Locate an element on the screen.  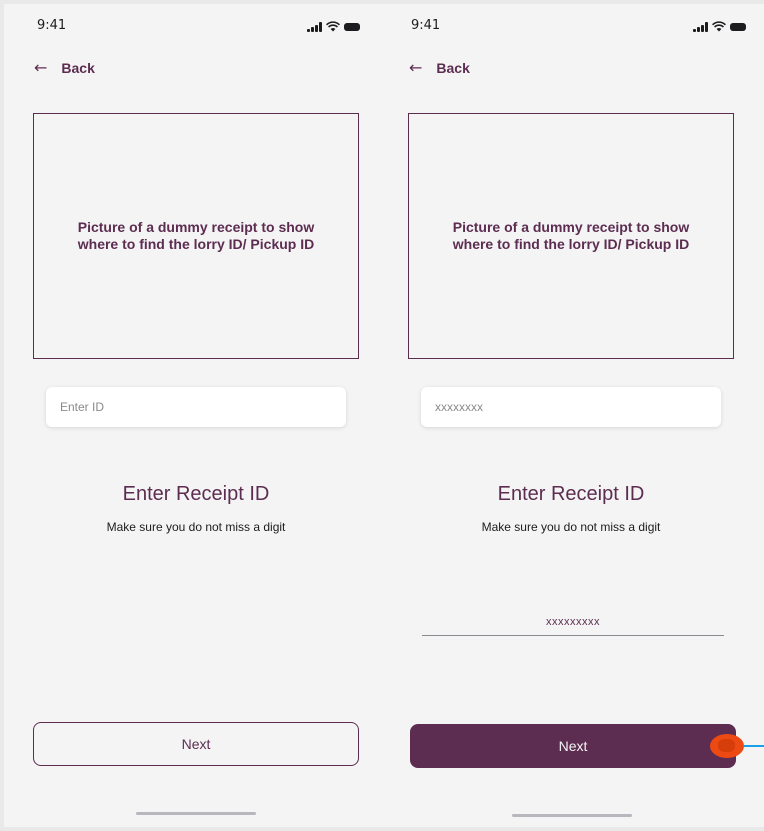
entered-id-field: xxxxxxxxx is located at coordinates (573, 626).